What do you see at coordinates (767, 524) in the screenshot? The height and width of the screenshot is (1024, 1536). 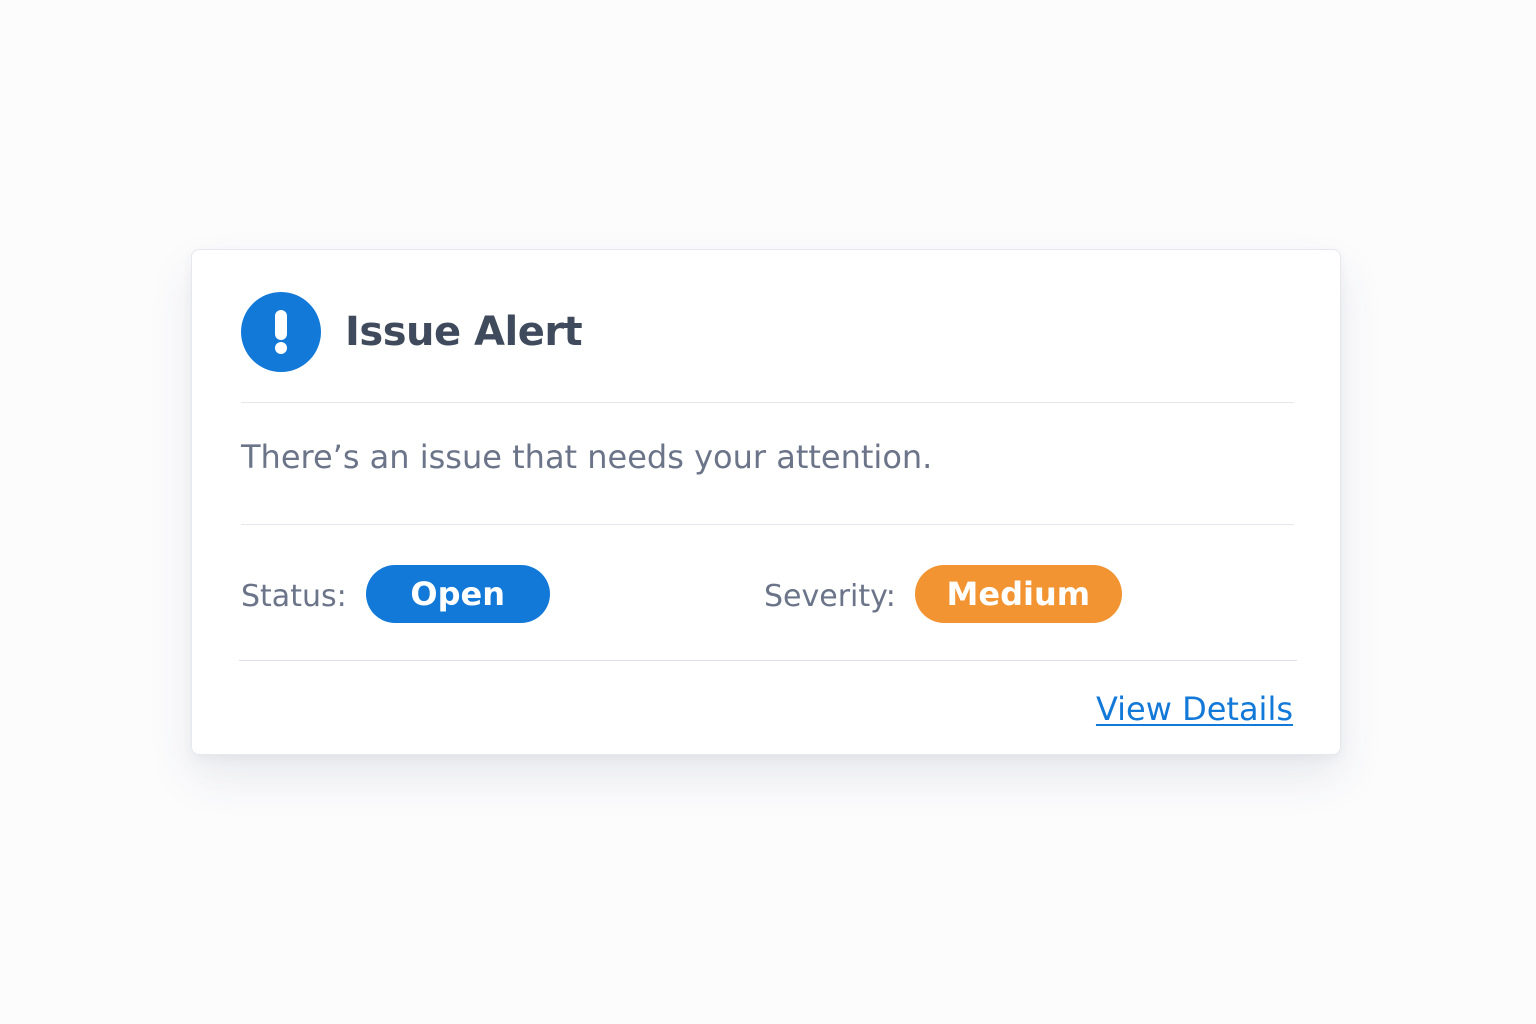 I see `message-divider` at bounding box center [767, 524].